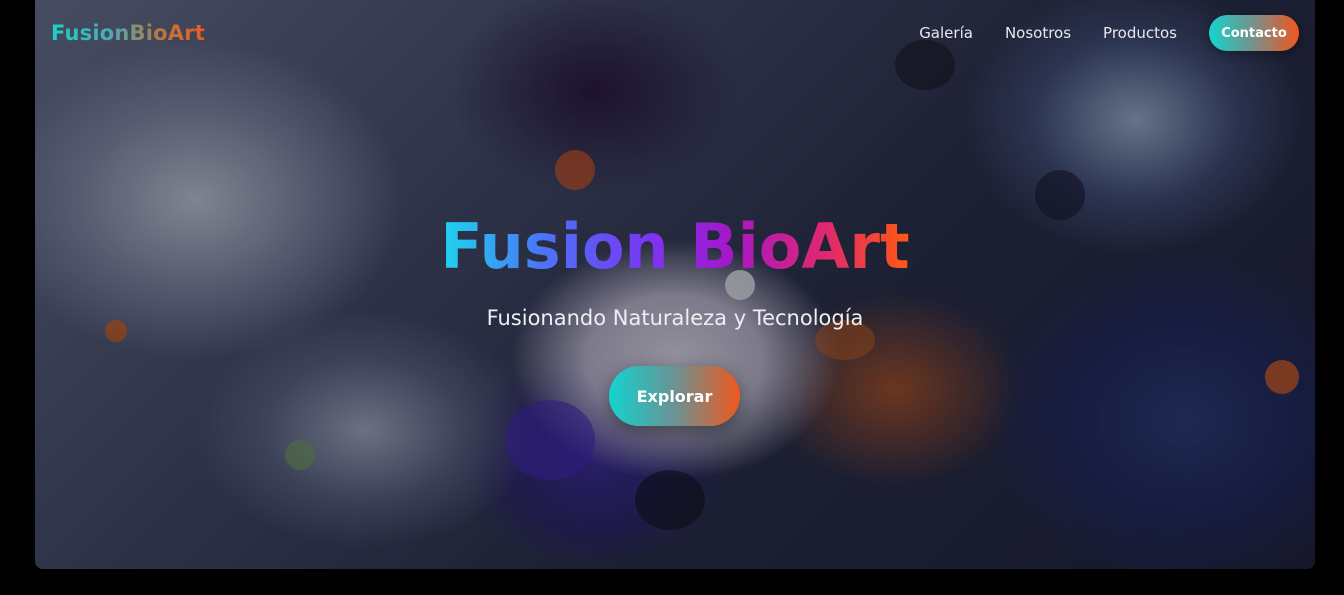  I want to click on explore-button: Explorar, so click(674, 396).